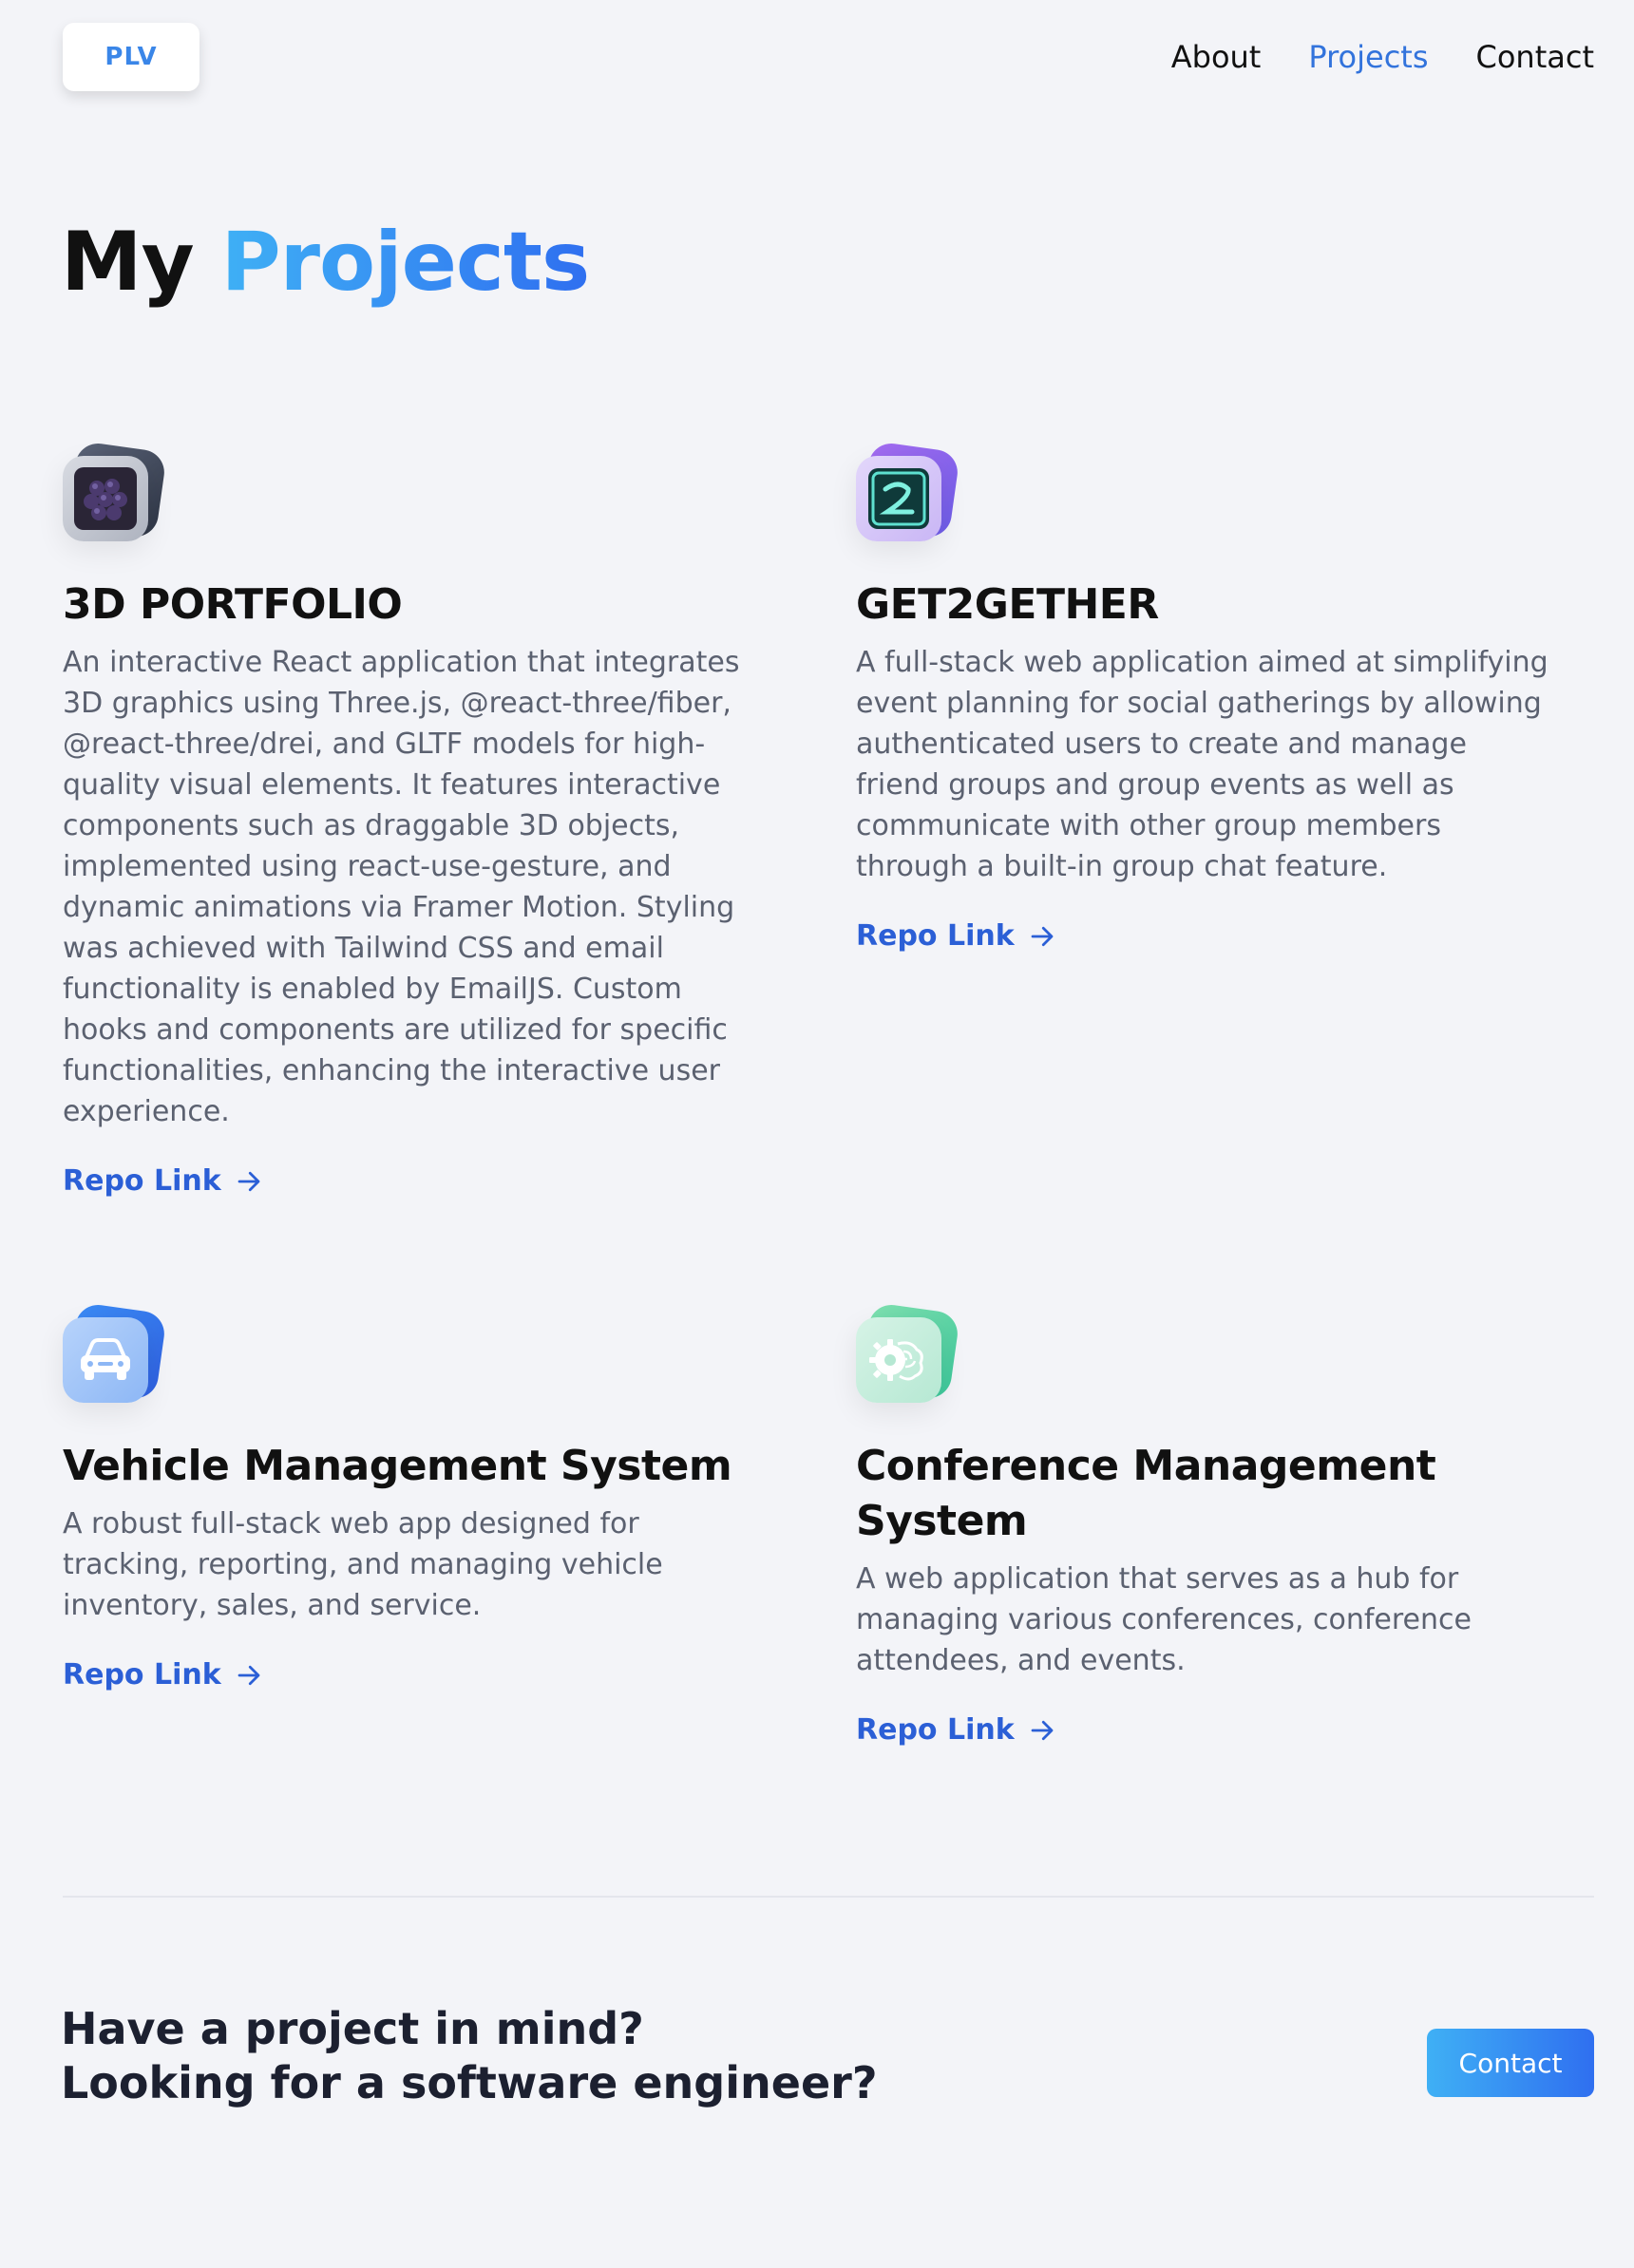 This screenshot has height=2268, width=1634. What do you see at coordinates (1368, 57) in the screenshot?
I see `nav-projects: Projects` at bounding box center [1368, 57].